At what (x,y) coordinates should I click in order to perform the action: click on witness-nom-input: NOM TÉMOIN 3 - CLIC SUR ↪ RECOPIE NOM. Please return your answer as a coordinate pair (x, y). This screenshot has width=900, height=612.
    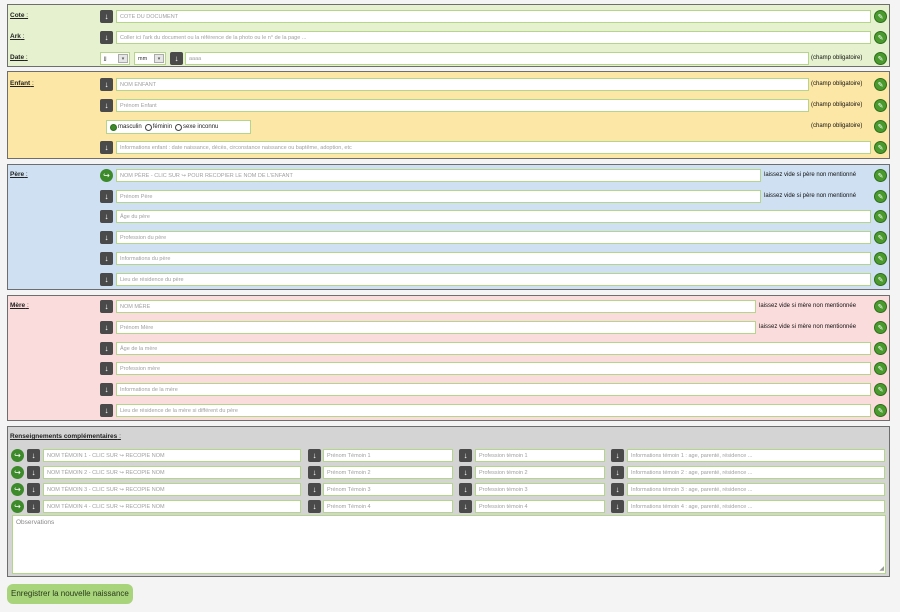
    Looking at the image, I should click on (172, 489).